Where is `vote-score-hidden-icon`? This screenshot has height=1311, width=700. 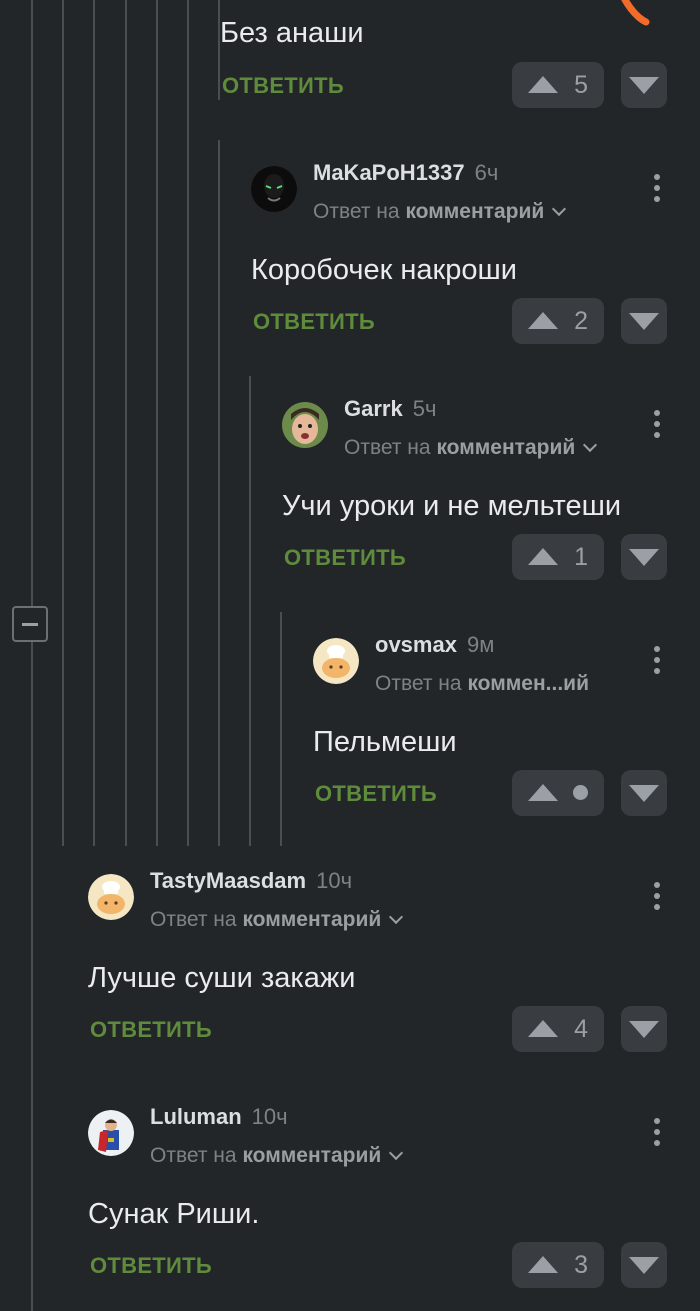
vote-score-hidden-icon is located at coordinates (580, 792).